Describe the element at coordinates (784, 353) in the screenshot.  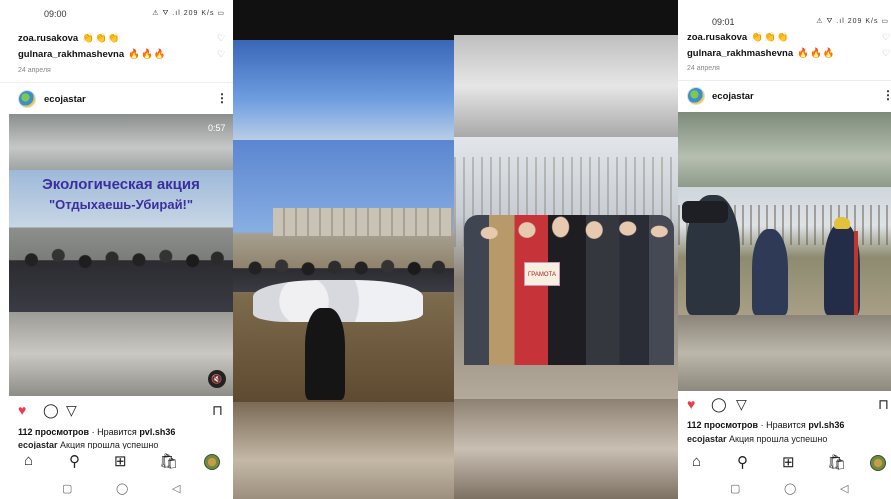
I see `image-bottom-blur` at that location.